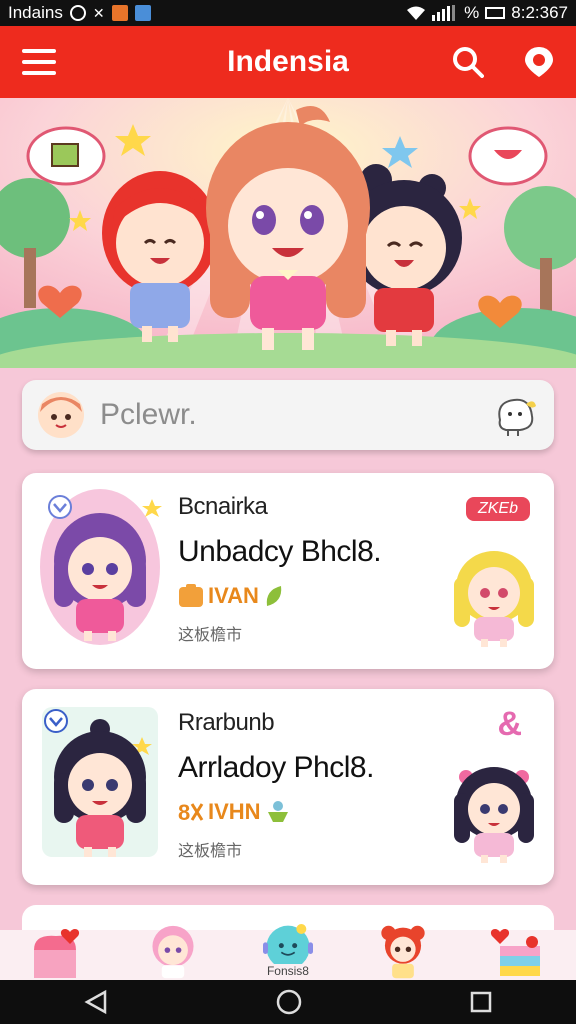 The image size is (576, 1024). Describe the element at coordinates (234, 811) in the screenshot. I see `tagline-text: IVHN` at that location.